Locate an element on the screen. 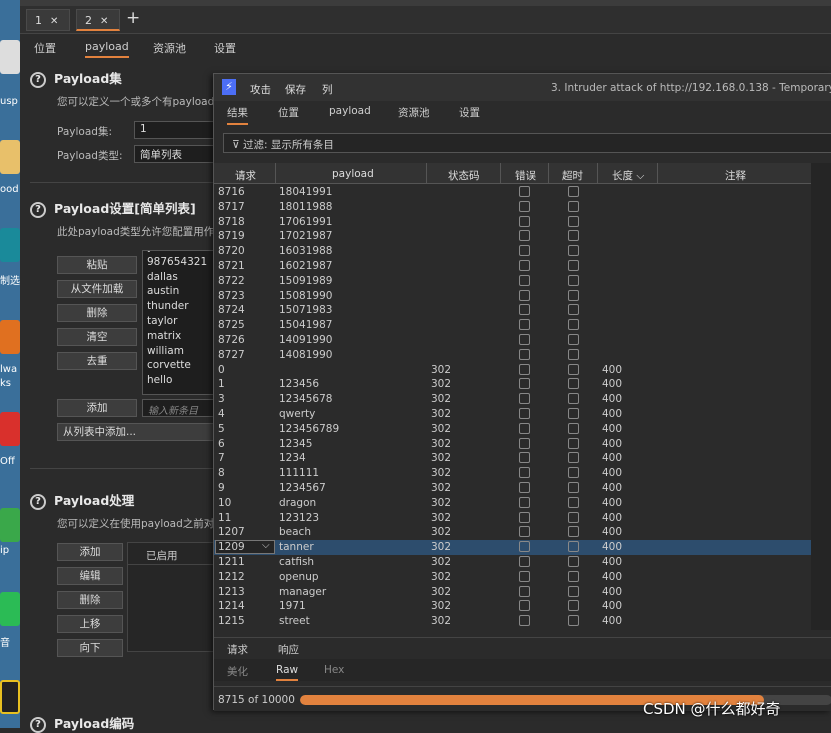 The width and height of the screenshot is (831, 733). table-row: 8722 15091989 is located at coordinates (512, 281).